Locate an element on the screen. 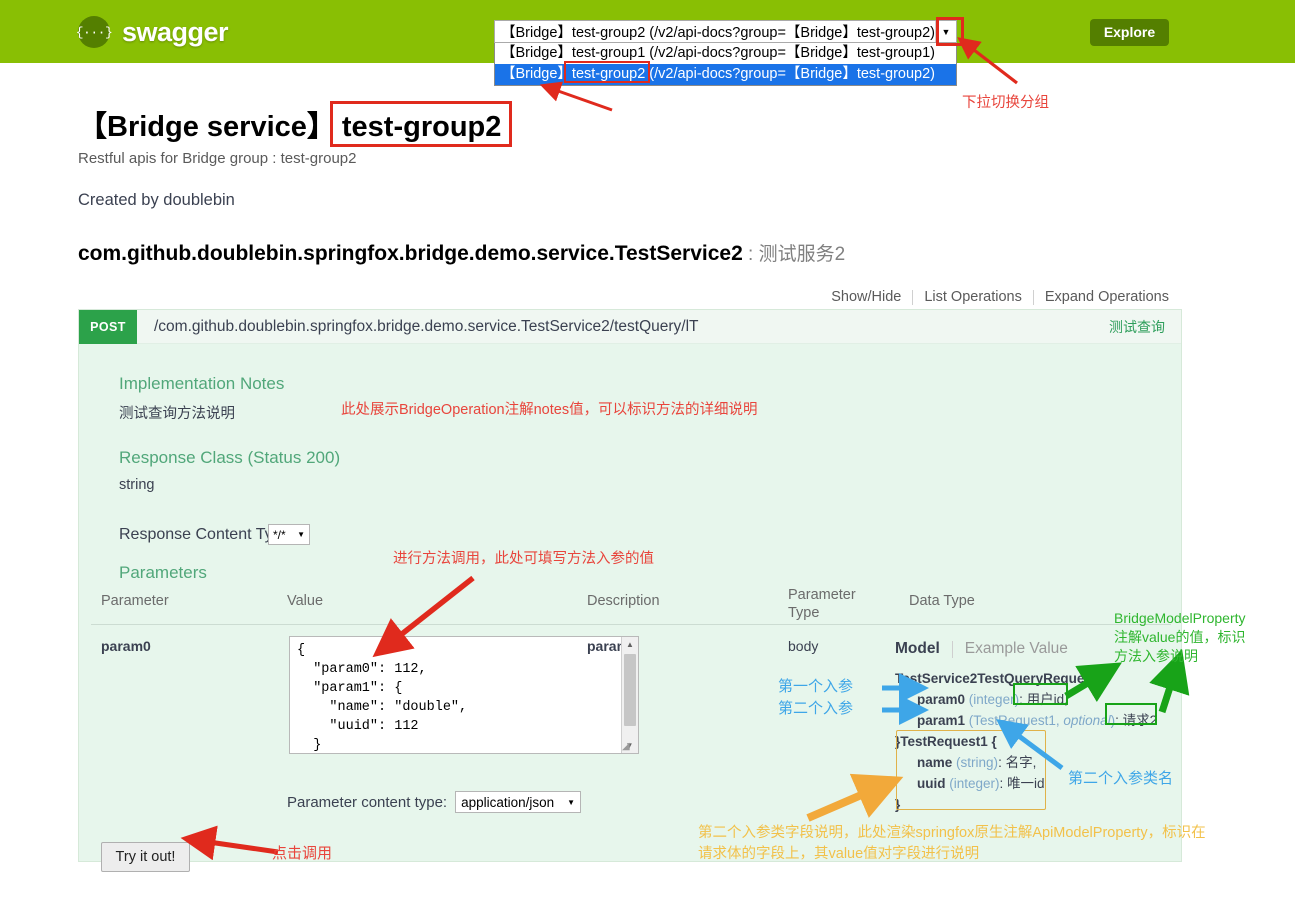 The width and height of the screenshot is (1295, 898). list-operations-link: List Operations is located at coordinates (973, 297).